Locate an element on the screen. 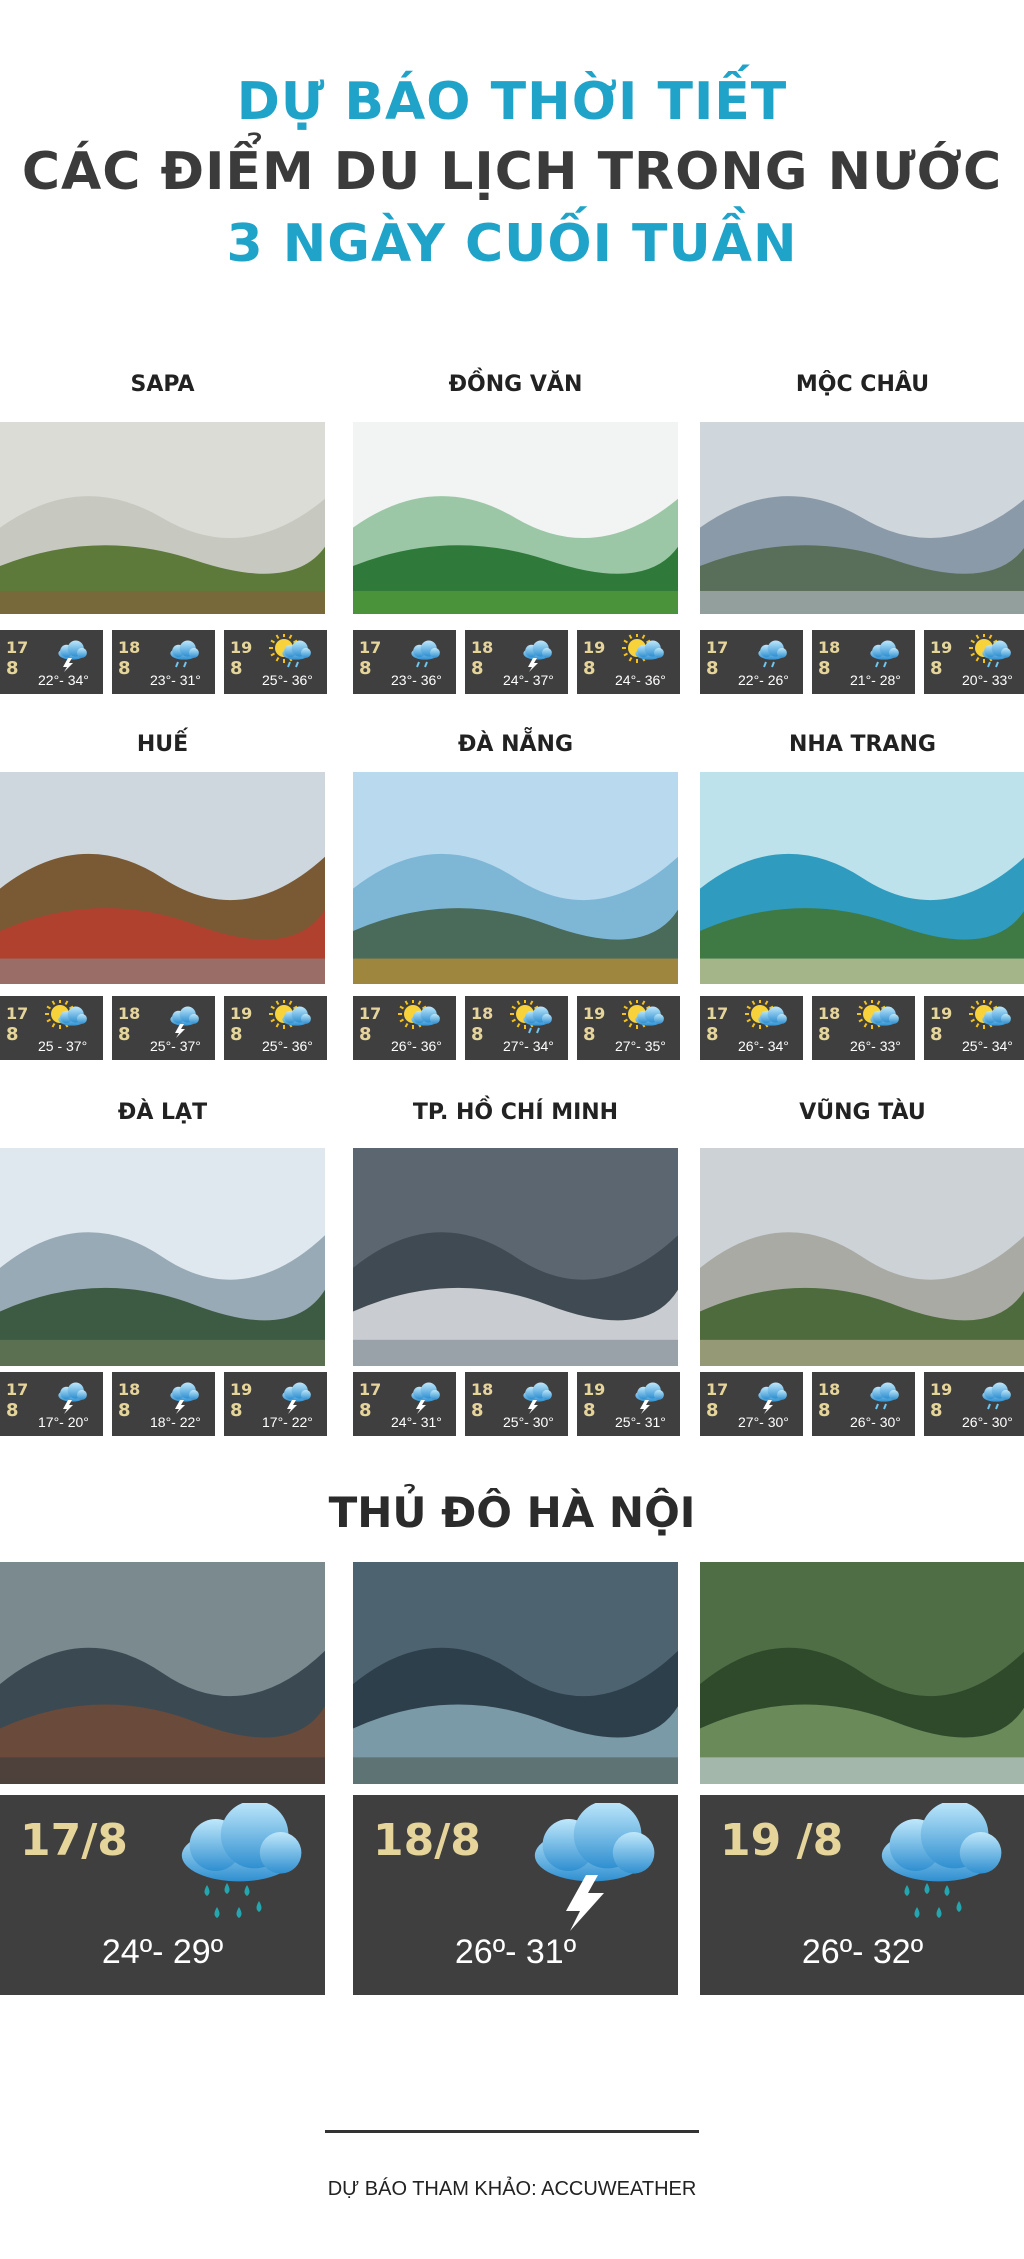 This screenshot has height=2259, width=1024. forecast-temp: 26°- 33° is located at coordinates (875, 1046).